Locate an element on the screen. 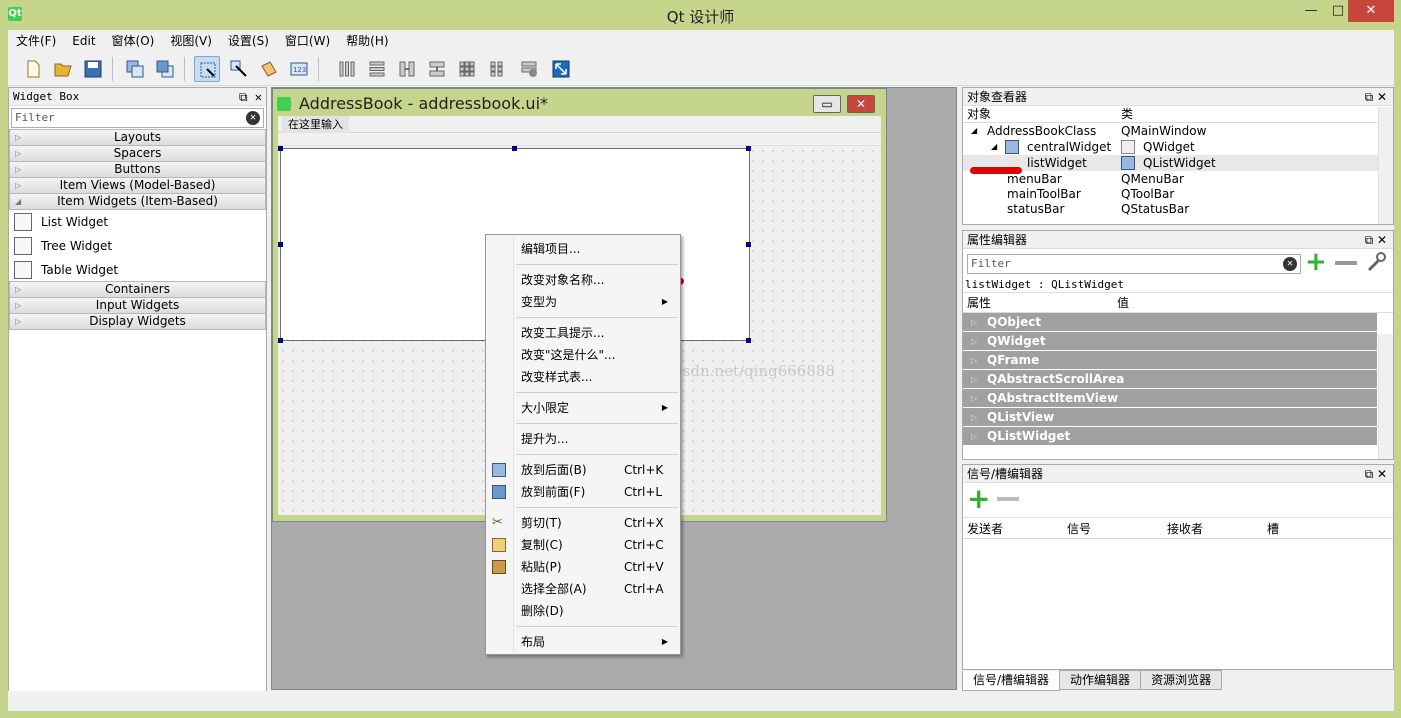 This screenshot has height=718, width=1401. subwindow-minimize-button: ▭ is located at coordinates (827, 104).